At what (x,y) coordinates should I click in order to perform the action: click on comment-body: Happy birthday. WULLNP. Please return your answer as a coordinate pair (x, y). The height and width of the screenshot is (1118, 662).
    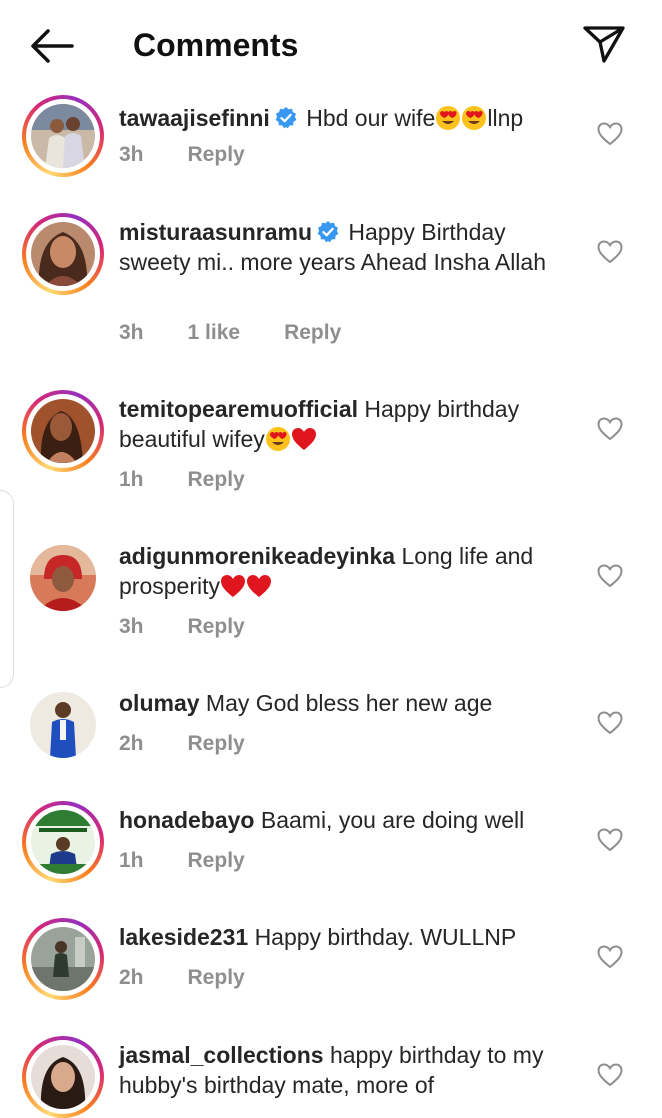
    Looking at the image, I should click on (385, 937).